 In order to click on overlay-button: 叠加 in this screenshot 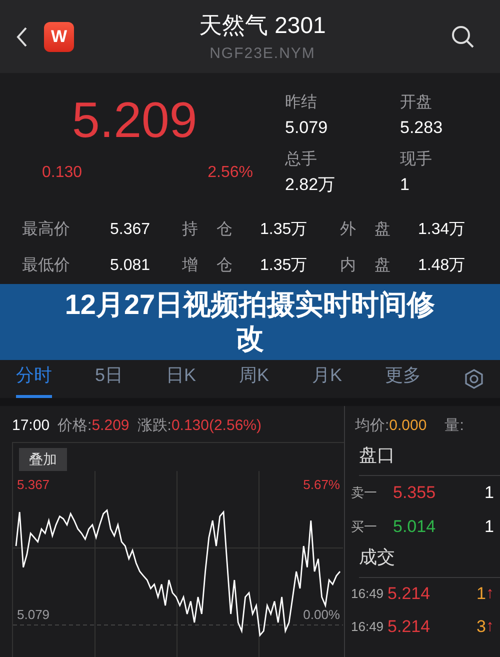, I will do `click(43, 459)`.